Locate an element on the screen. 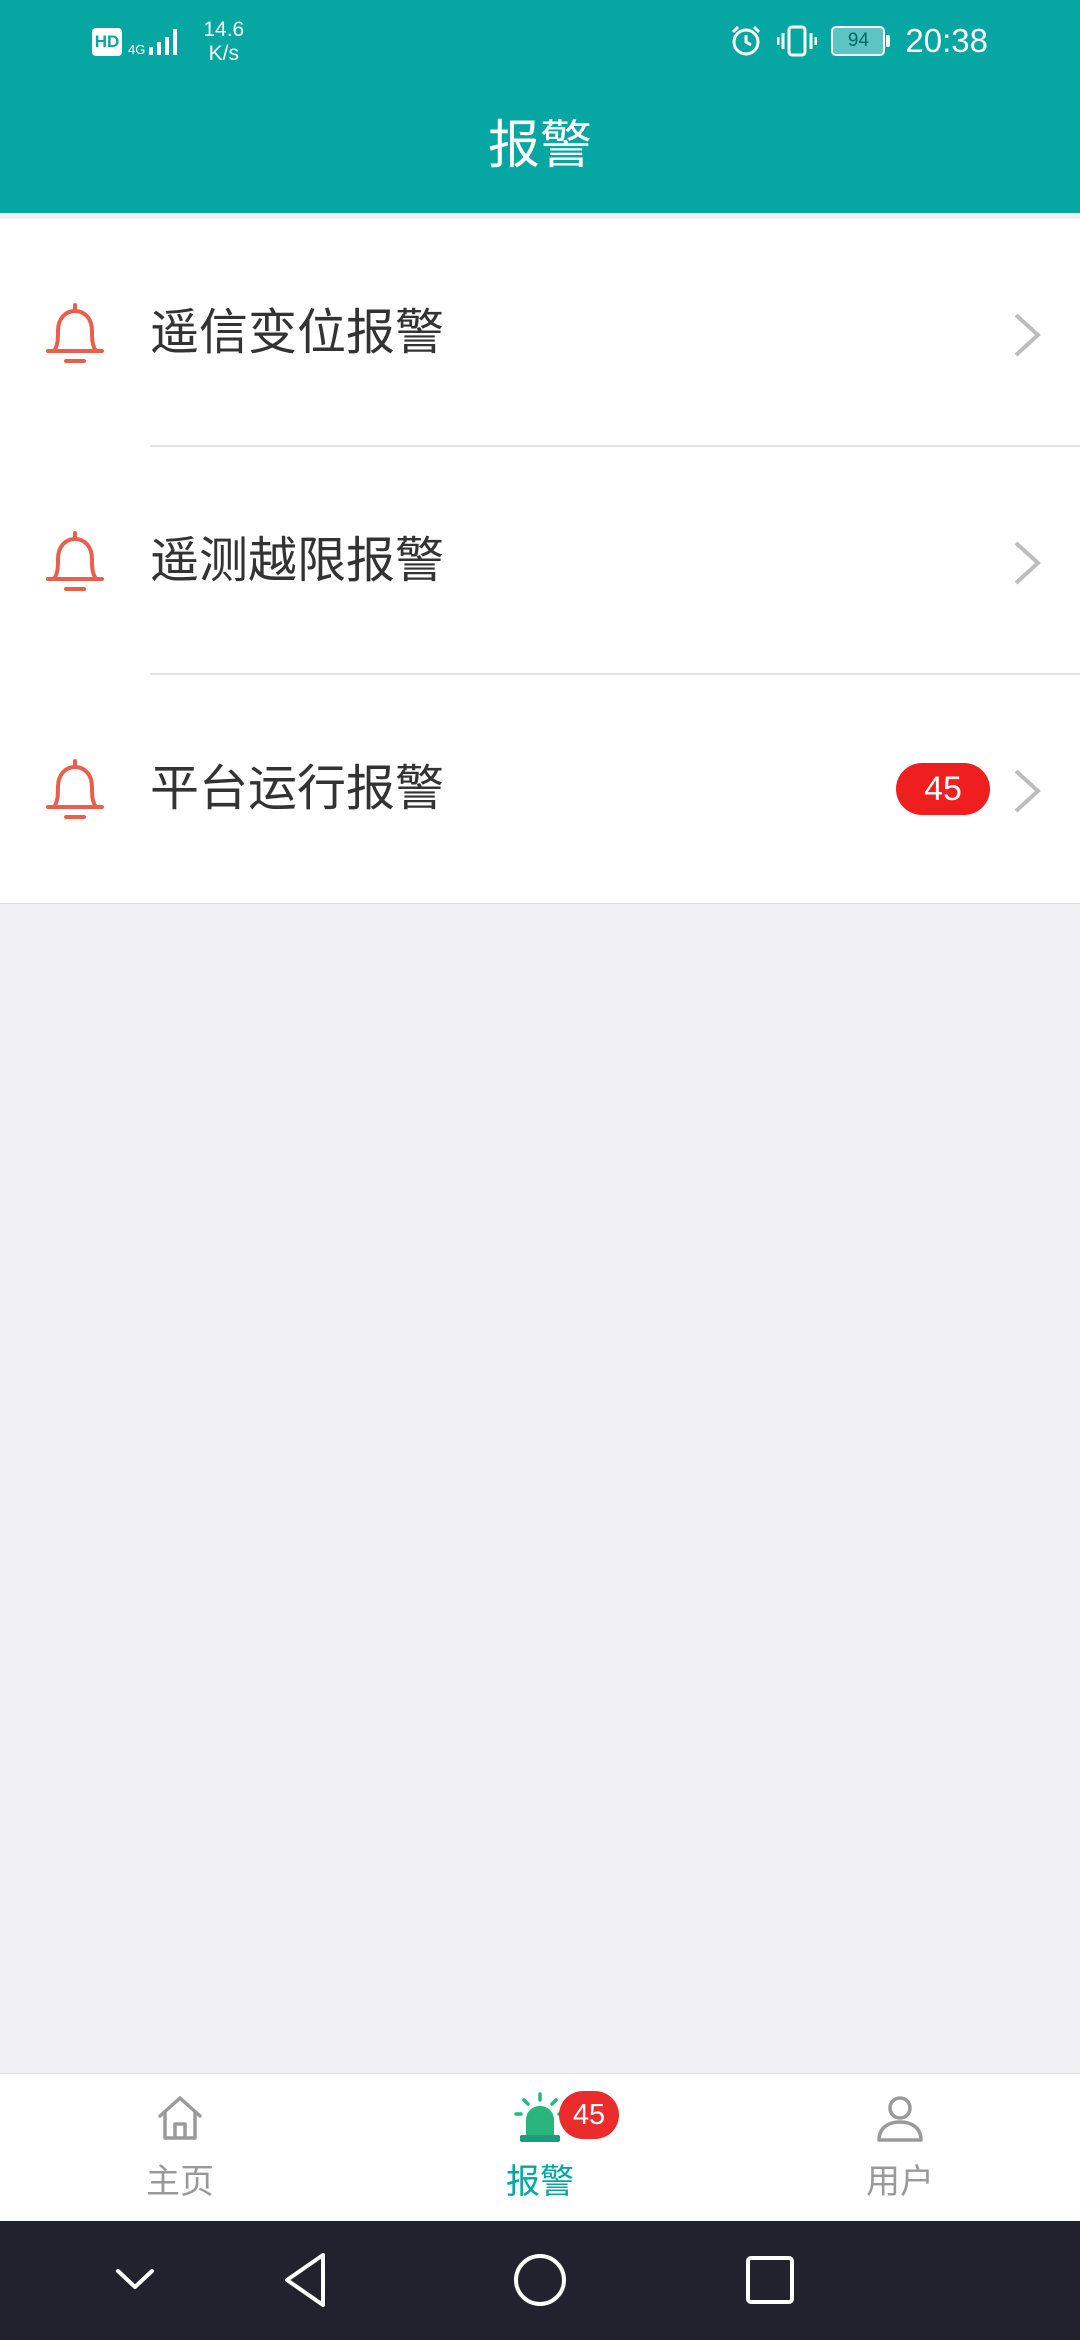 Image resolution: width=1080 pixels, height=2340 pixels. signal-icon is located at coordinates (163, 42).